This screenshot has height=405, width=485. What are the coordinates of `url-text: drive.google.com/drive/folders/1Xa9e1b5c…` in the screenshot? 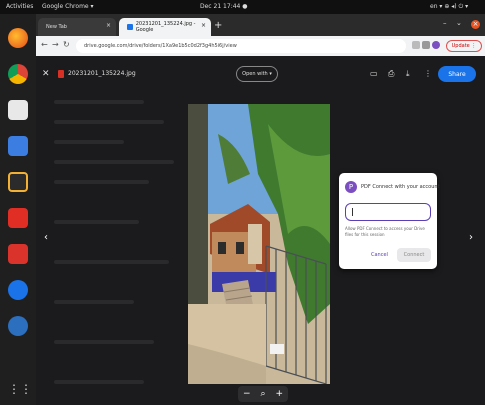 It's located at (160, 46).